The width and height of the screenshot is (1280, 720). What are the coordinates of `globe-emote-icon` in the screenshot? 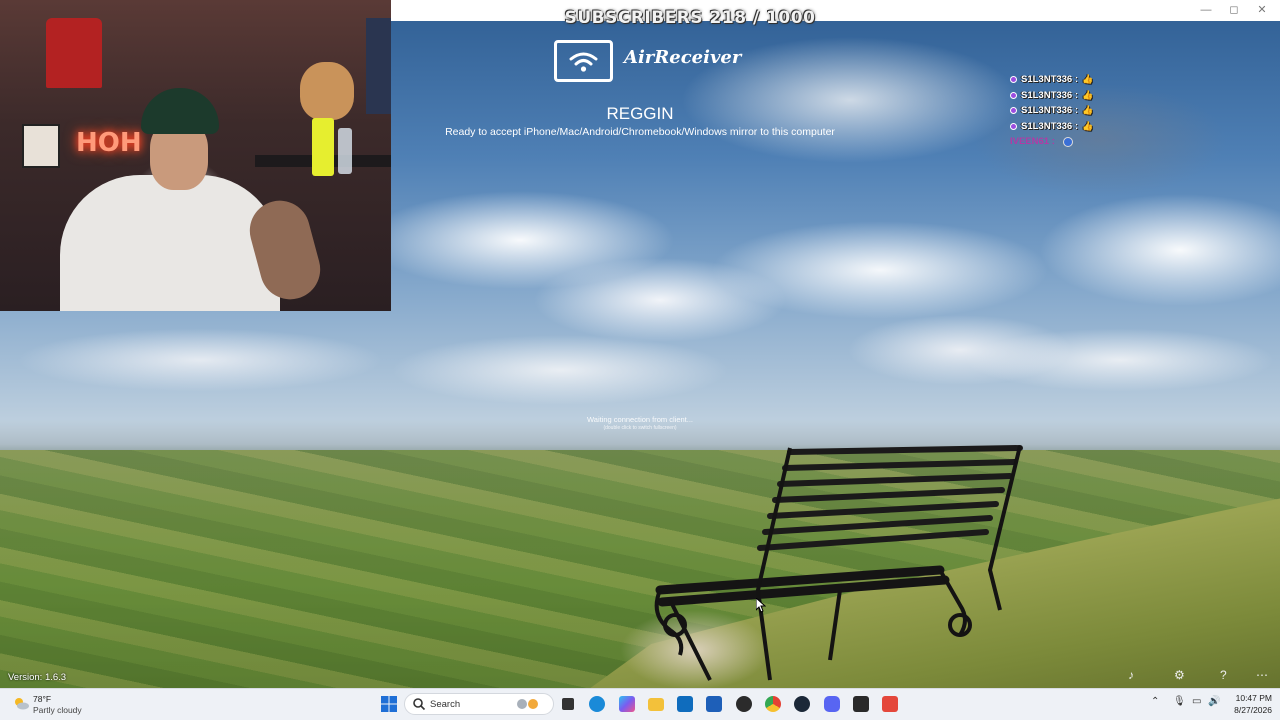 It's located at (1067, 141).